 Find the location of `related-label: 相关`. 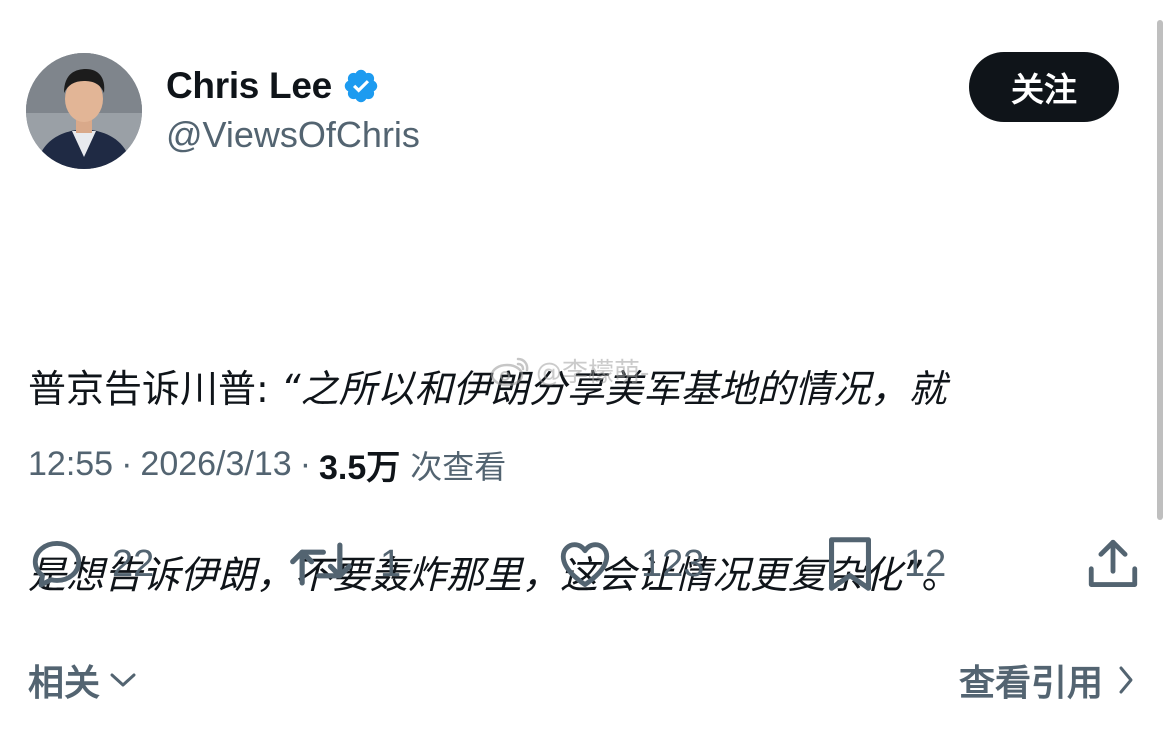

related-label: 相关 is located at coordinates (64, 683).